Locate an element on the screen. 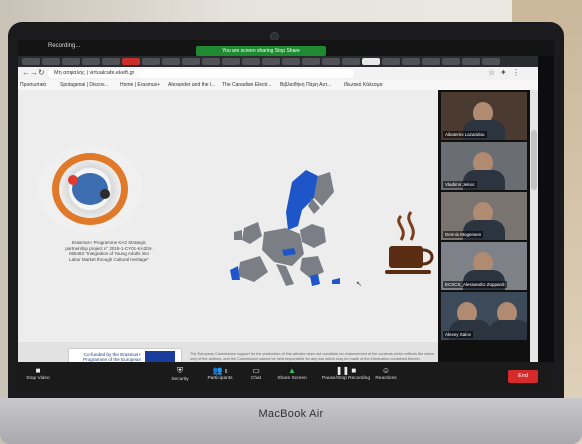  reload-icon: ↻ is located at coordinates (41, 72).